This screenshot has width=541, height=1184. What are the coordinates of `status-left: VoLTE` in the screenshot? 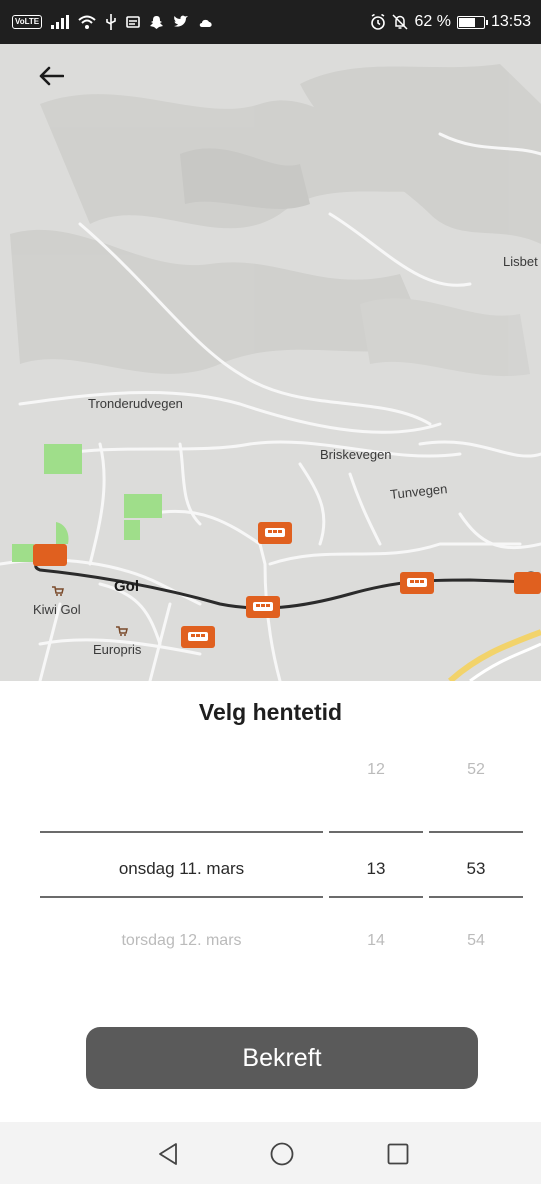 It's located at (113, 22).